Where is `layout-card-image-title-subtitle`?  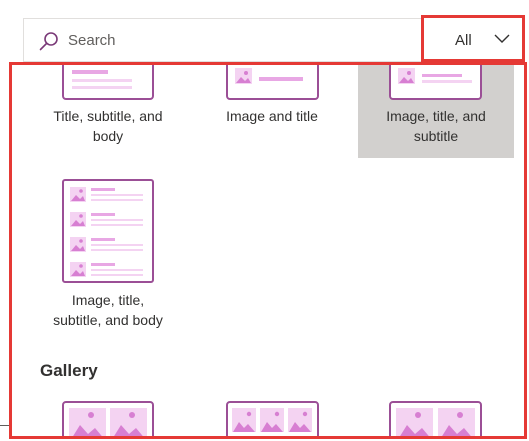 layout-card-image-title-subtitle is located at coordinates (435, 77).